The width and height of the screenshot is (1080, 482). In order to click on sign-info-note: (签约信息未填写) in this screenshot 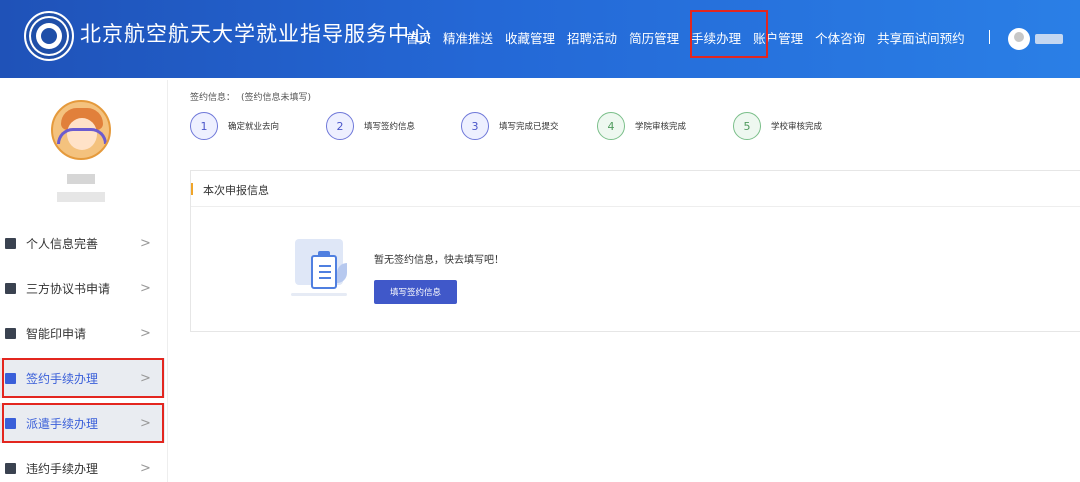, I will do `click(276, 98)`.